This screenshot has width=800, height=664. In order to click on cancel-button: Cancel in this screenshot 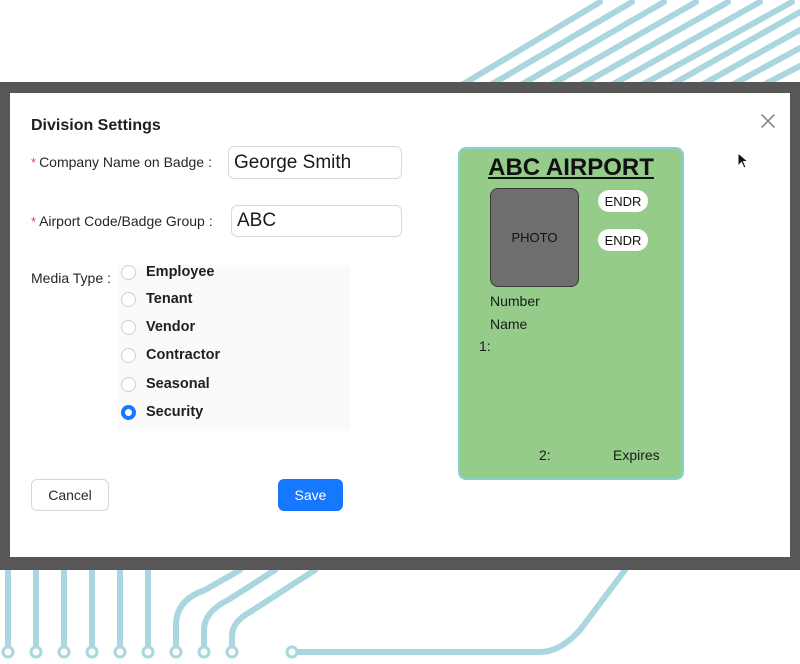, I will do `click(70, 495)`.